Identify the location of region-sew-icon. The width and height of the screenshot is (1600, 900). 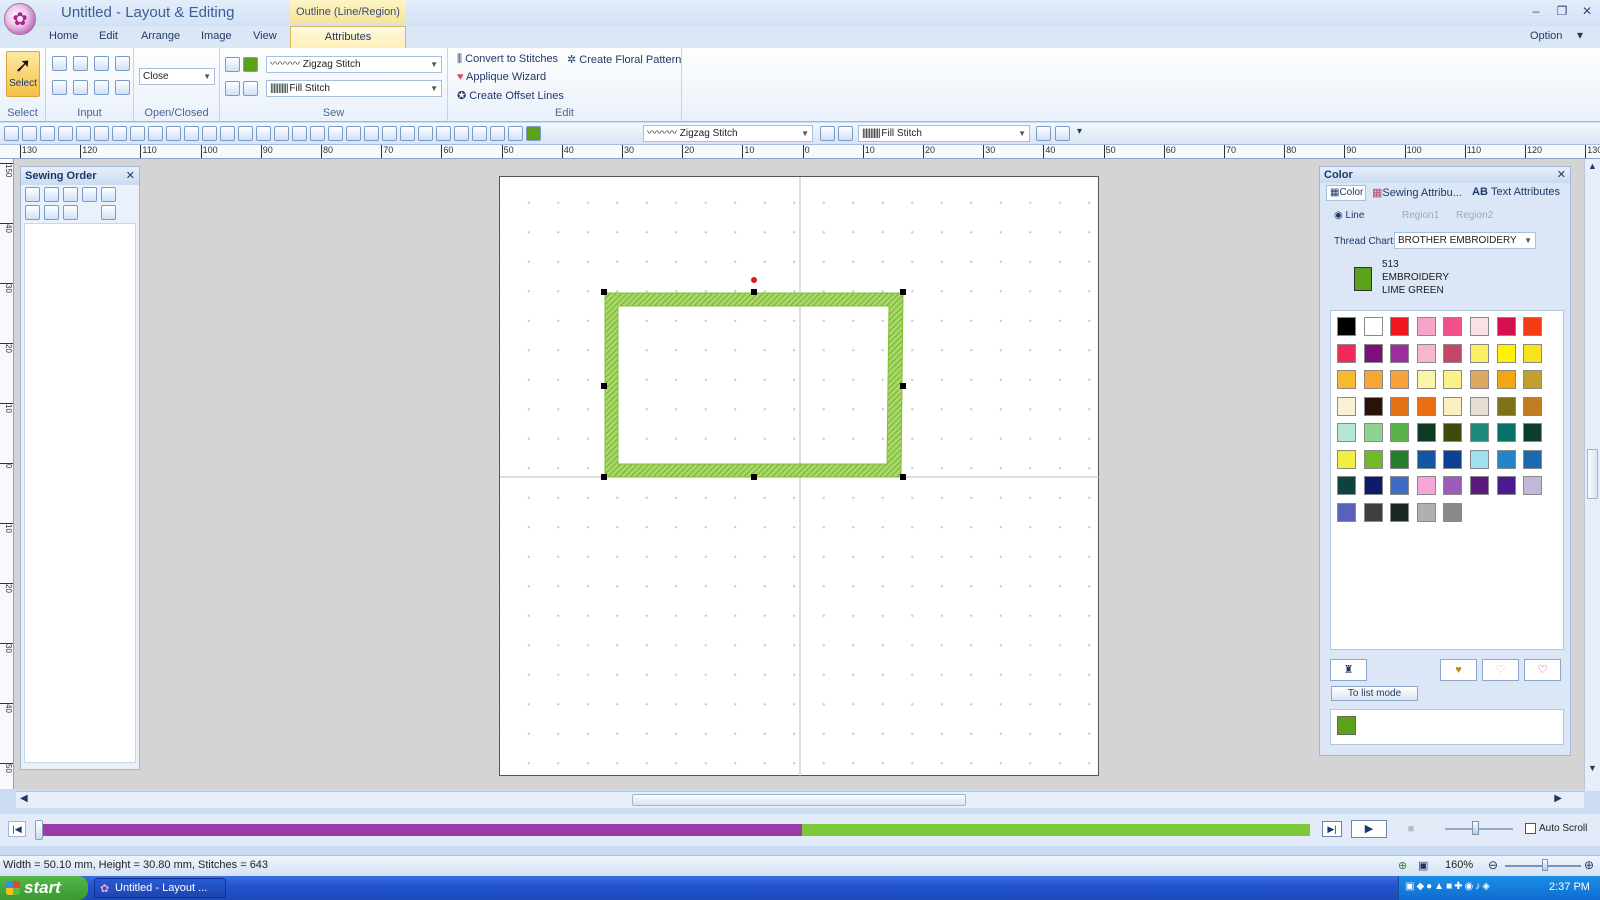
(232, 88).